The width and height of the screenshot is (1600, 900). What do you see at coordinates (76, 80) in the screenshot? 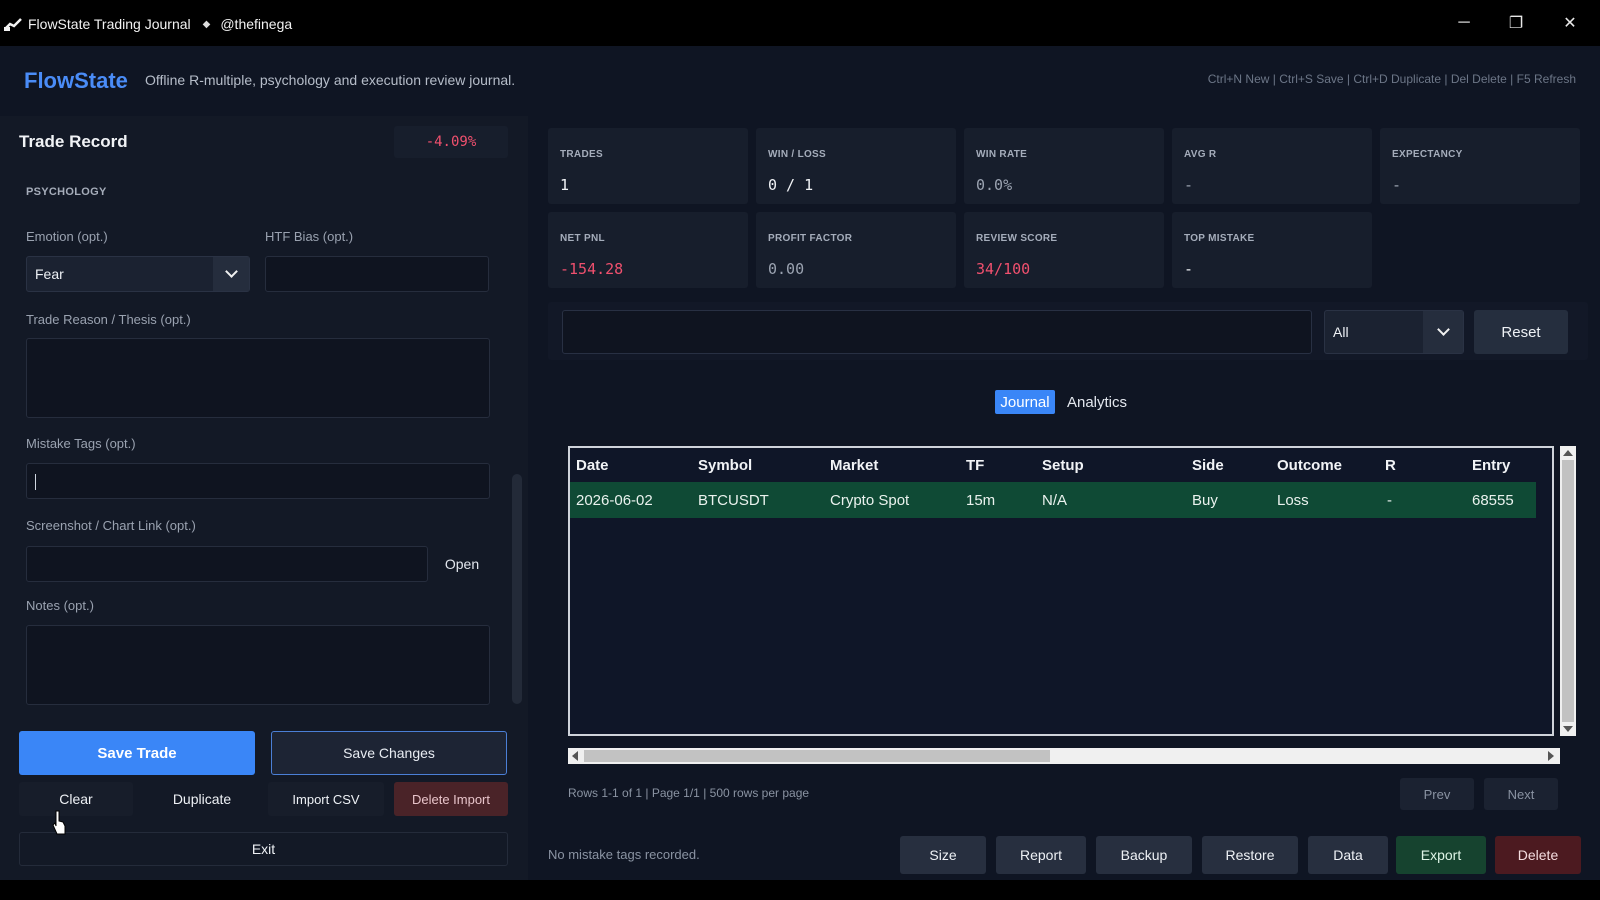
I see `brand-logo: FlowState` at bounding box center [76, 80].